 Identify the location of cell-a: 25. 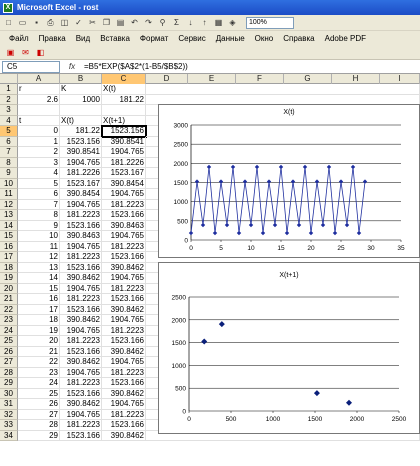
(39, 393).